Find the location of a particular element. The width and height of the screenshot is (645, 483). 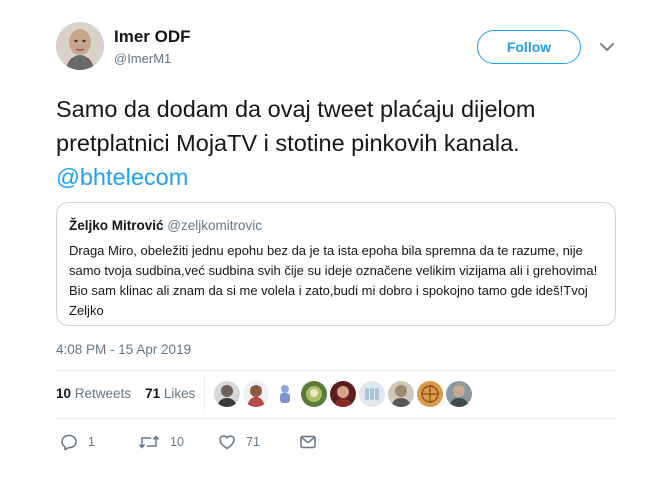

author-handle: @ImerM1 is located at coordinates (142, 58).